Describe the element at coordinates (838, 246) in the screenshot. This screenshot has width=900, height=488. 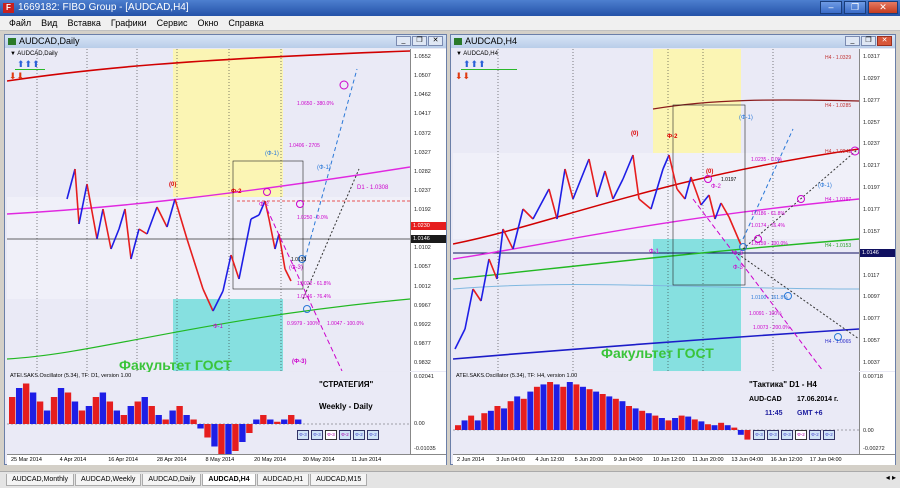
I see `h4-level-label: H4 - 1.0153` at that location.